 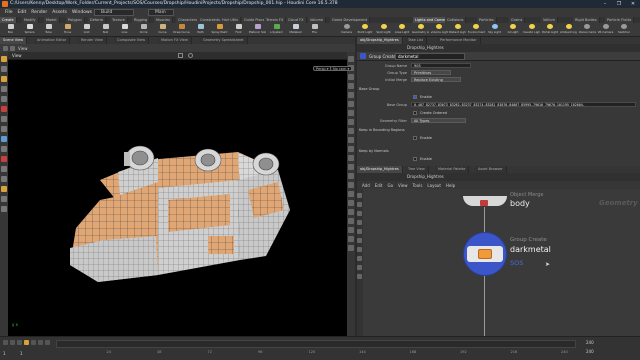 What do you see at coordinates (52, 40) in the screenshot?
I see `pane-tab: Animation Editor` at bounding box center [52, 40].